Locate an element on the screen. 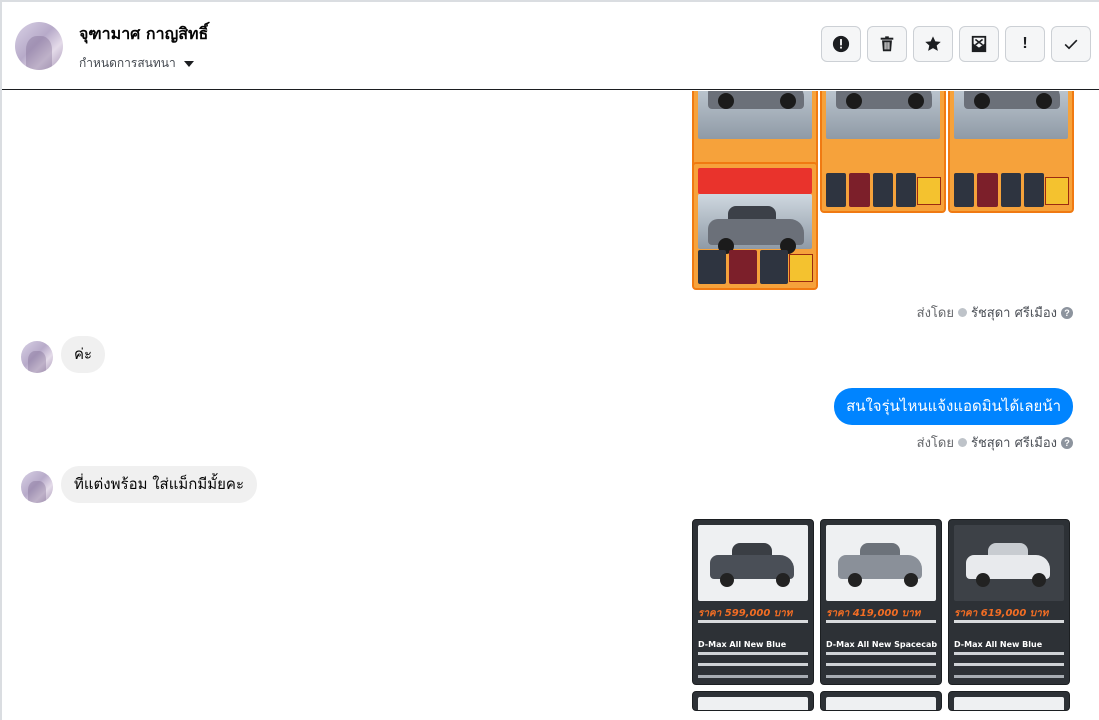 This screenshot has width=1099, height=720. delete-button is located at coordinates (887, 44).